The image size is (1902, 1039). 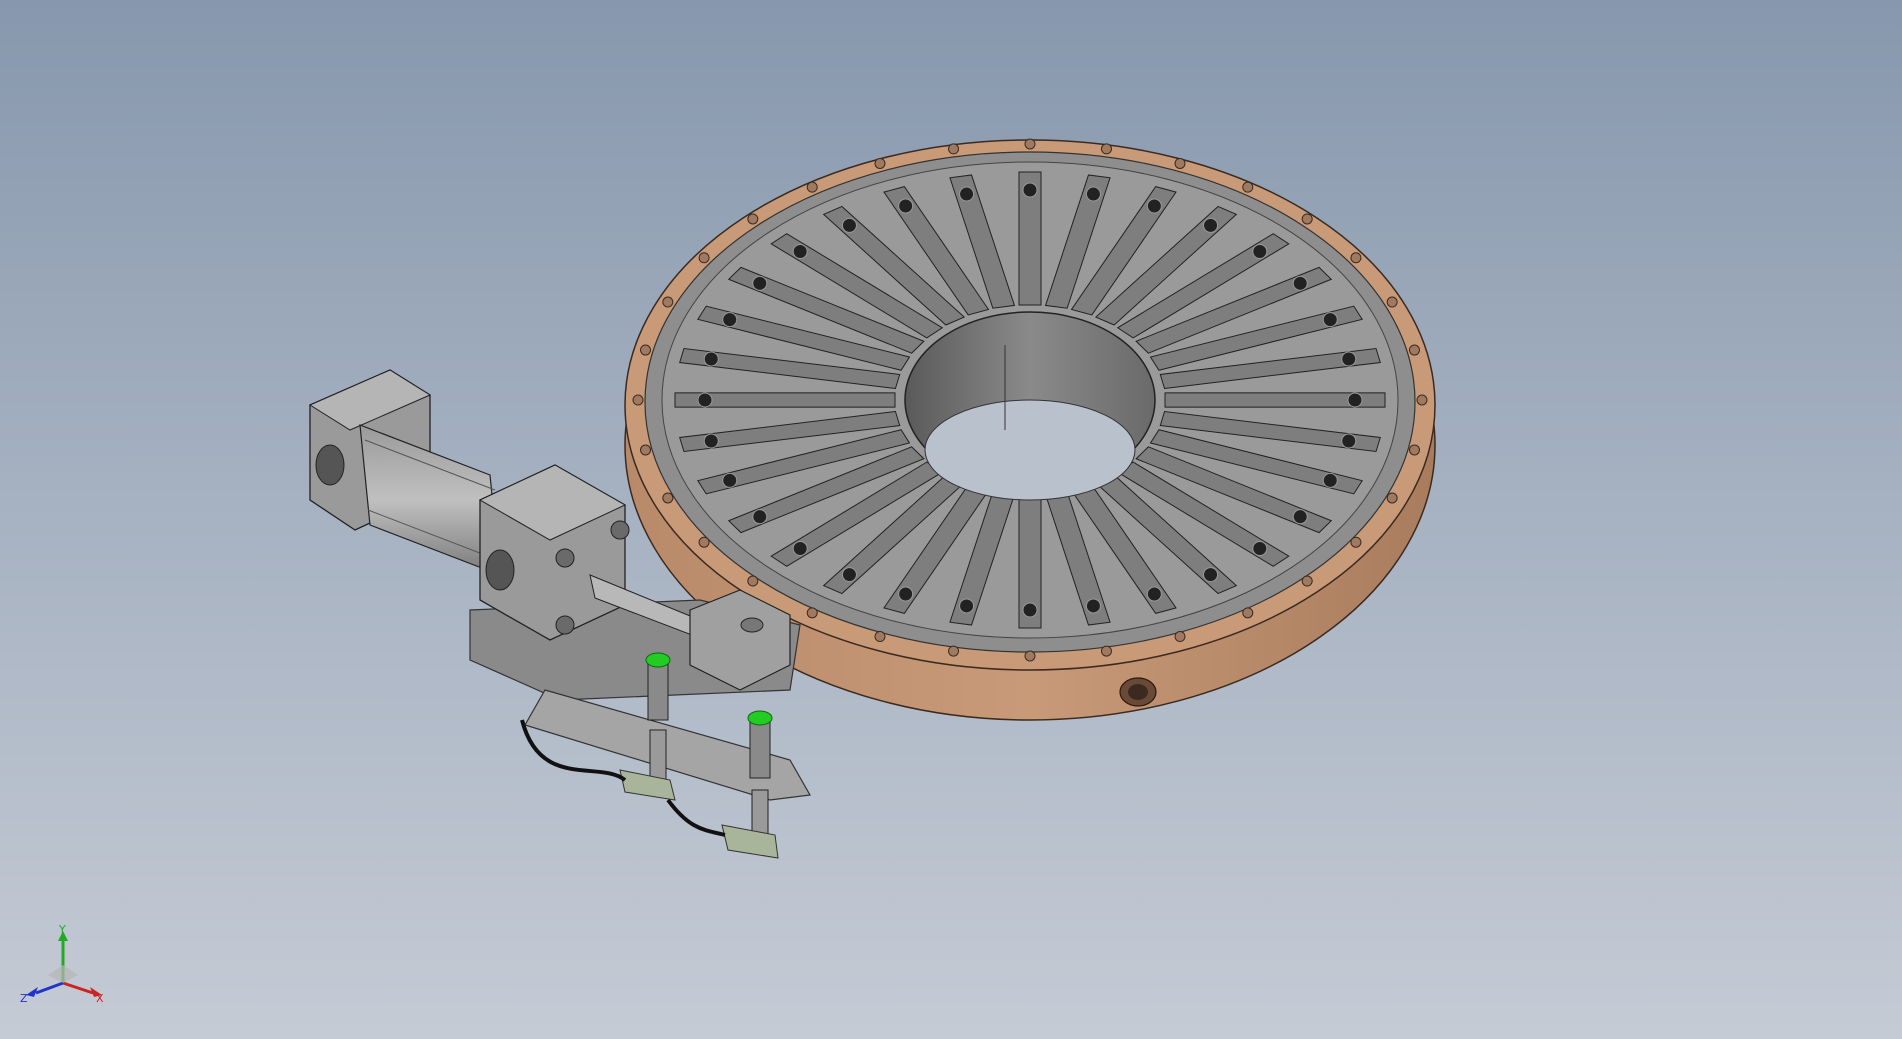 I want to click on triad-x-label: X, so click(x=100, y=998).